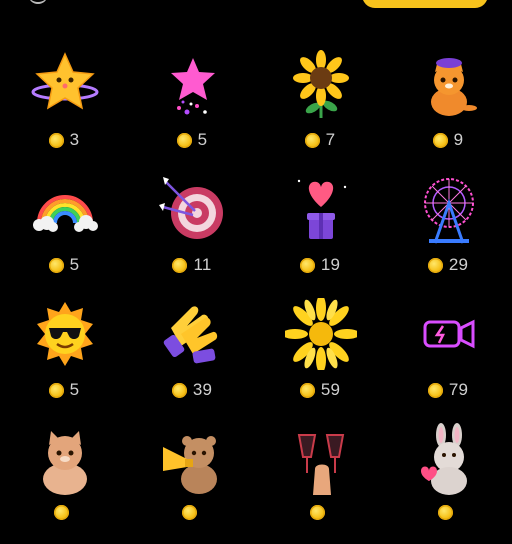  Describe the element at coordinates (202, 264) in the screenshot. I see `gift-price-value: 11` at that location.